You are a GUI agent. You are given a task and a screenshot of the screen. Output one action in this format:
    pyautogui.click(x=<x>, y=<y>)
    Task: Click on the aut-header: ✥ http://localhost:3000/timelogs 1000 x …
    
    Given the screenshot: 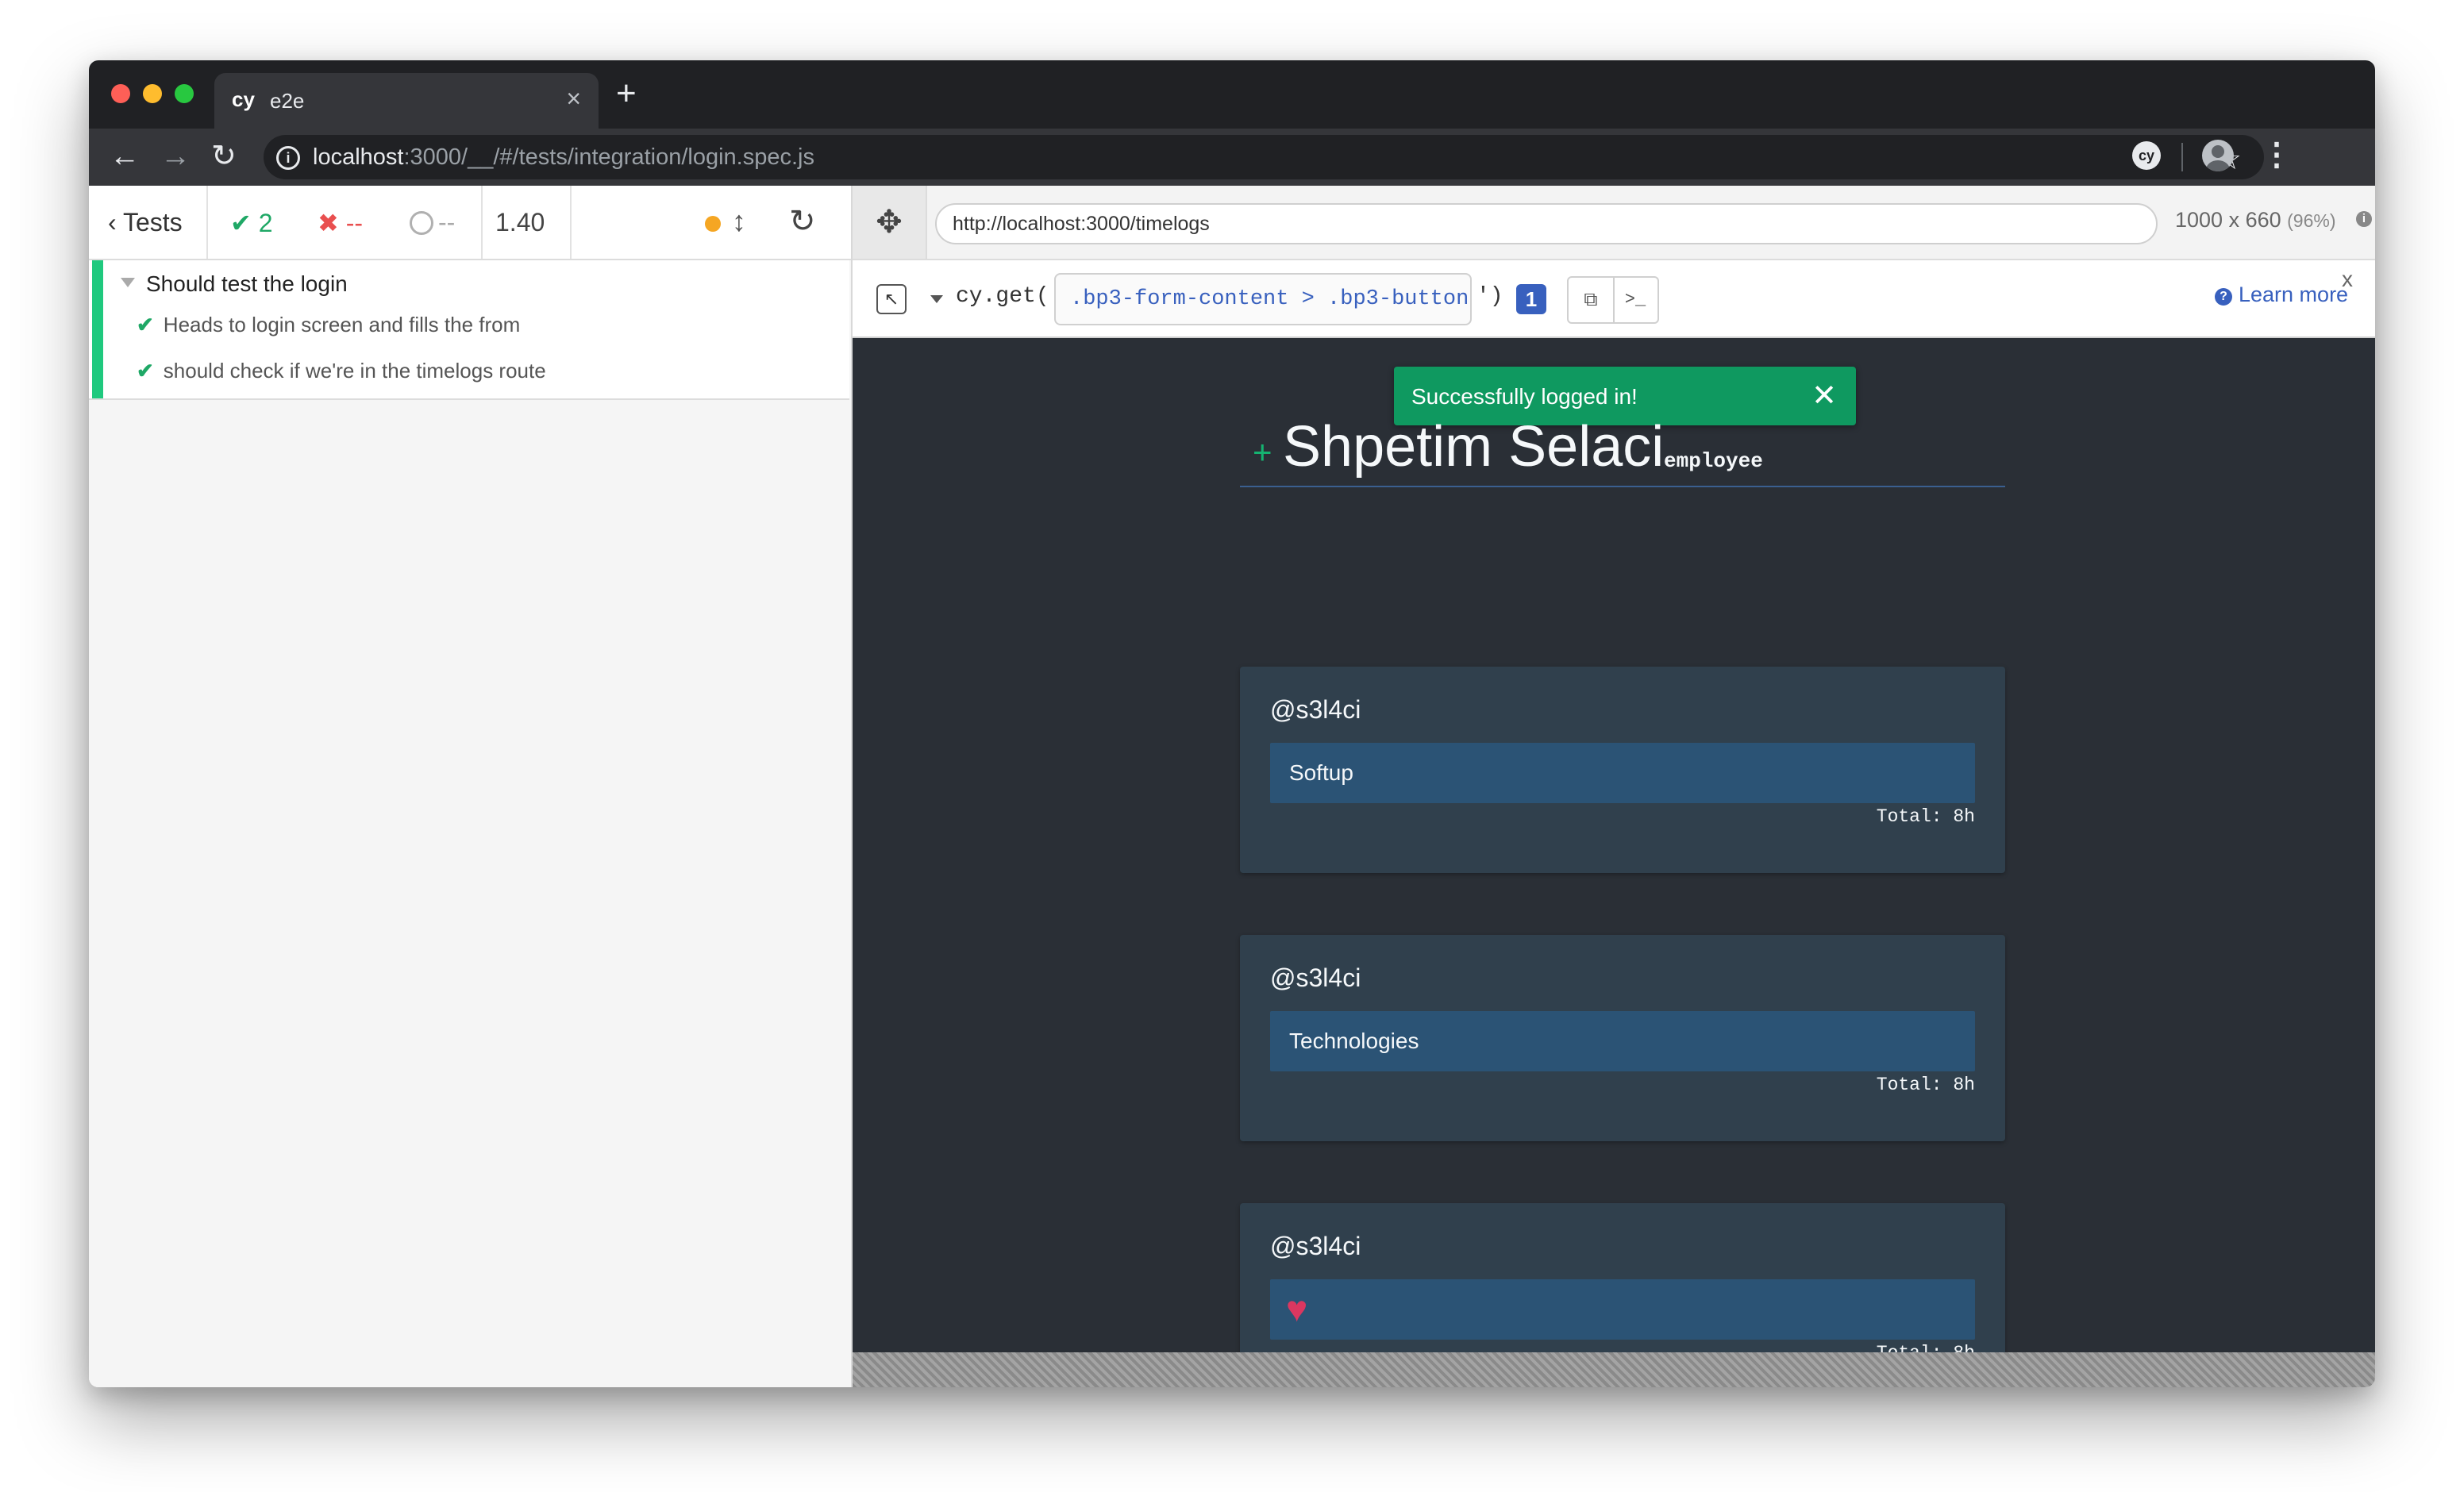 What is the action you would take?
    pyautogui.click(x=1614, y=223)
    